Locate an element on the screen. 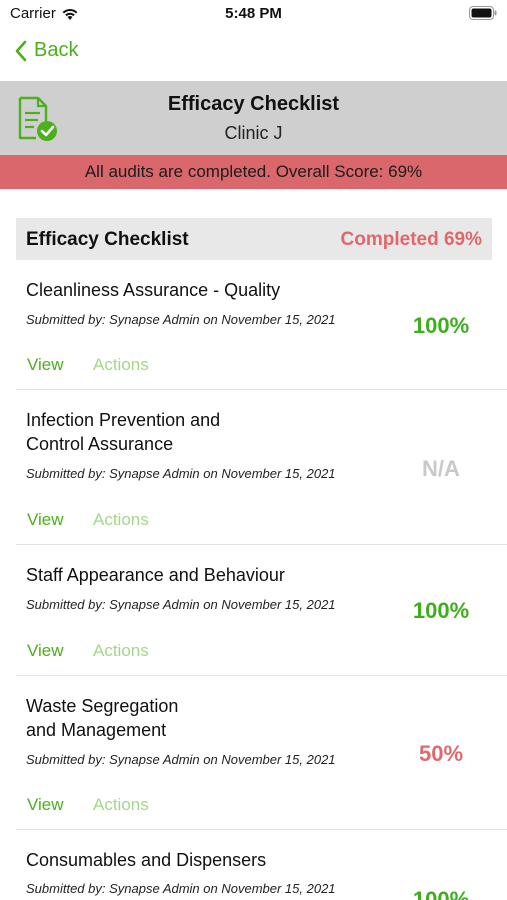 Image resolution: width=507 pixels, height=900 pixels. chevron-left-icon is located at coordinates (21, 50).